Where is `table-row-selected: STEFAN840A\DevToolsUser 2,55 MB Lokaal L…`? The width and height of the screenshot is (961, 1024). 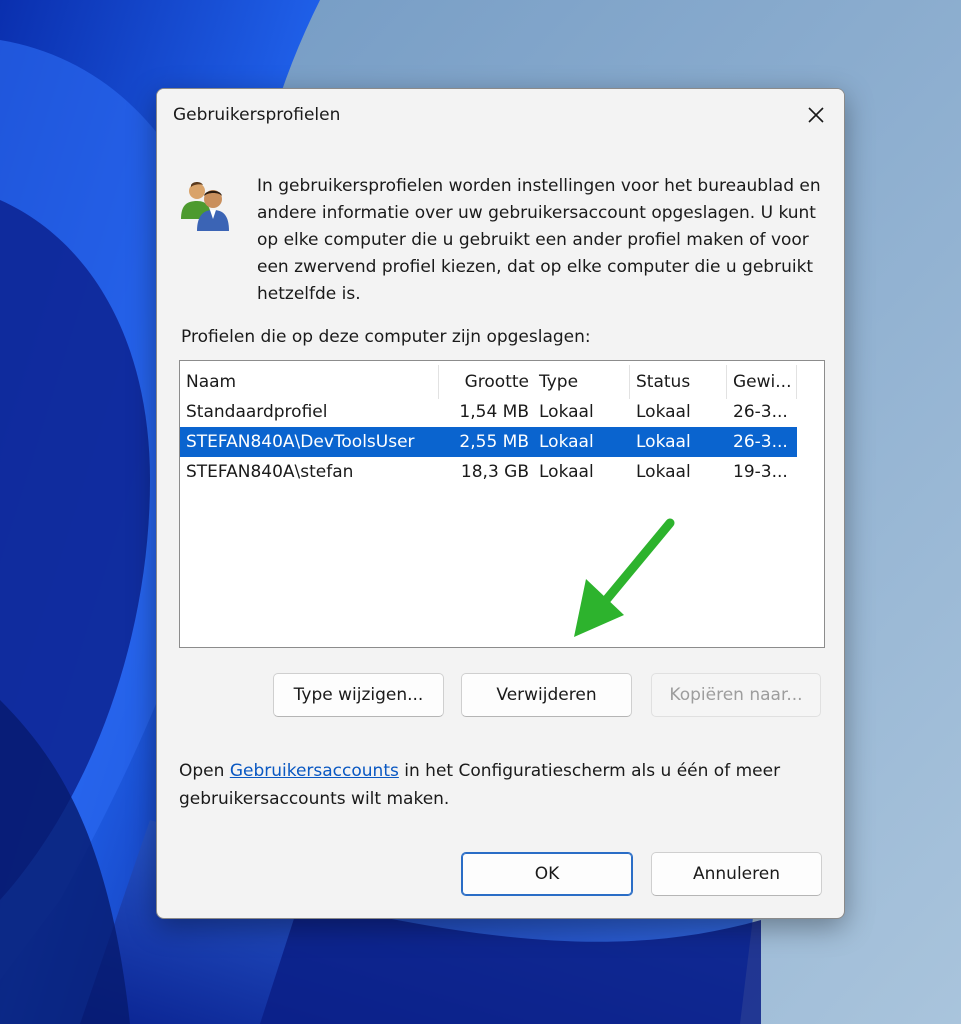 table-row-selected: STEFAN840A\DevToolsUser 2,55 MB Lokaal L… is located at coordinates (488, 442).